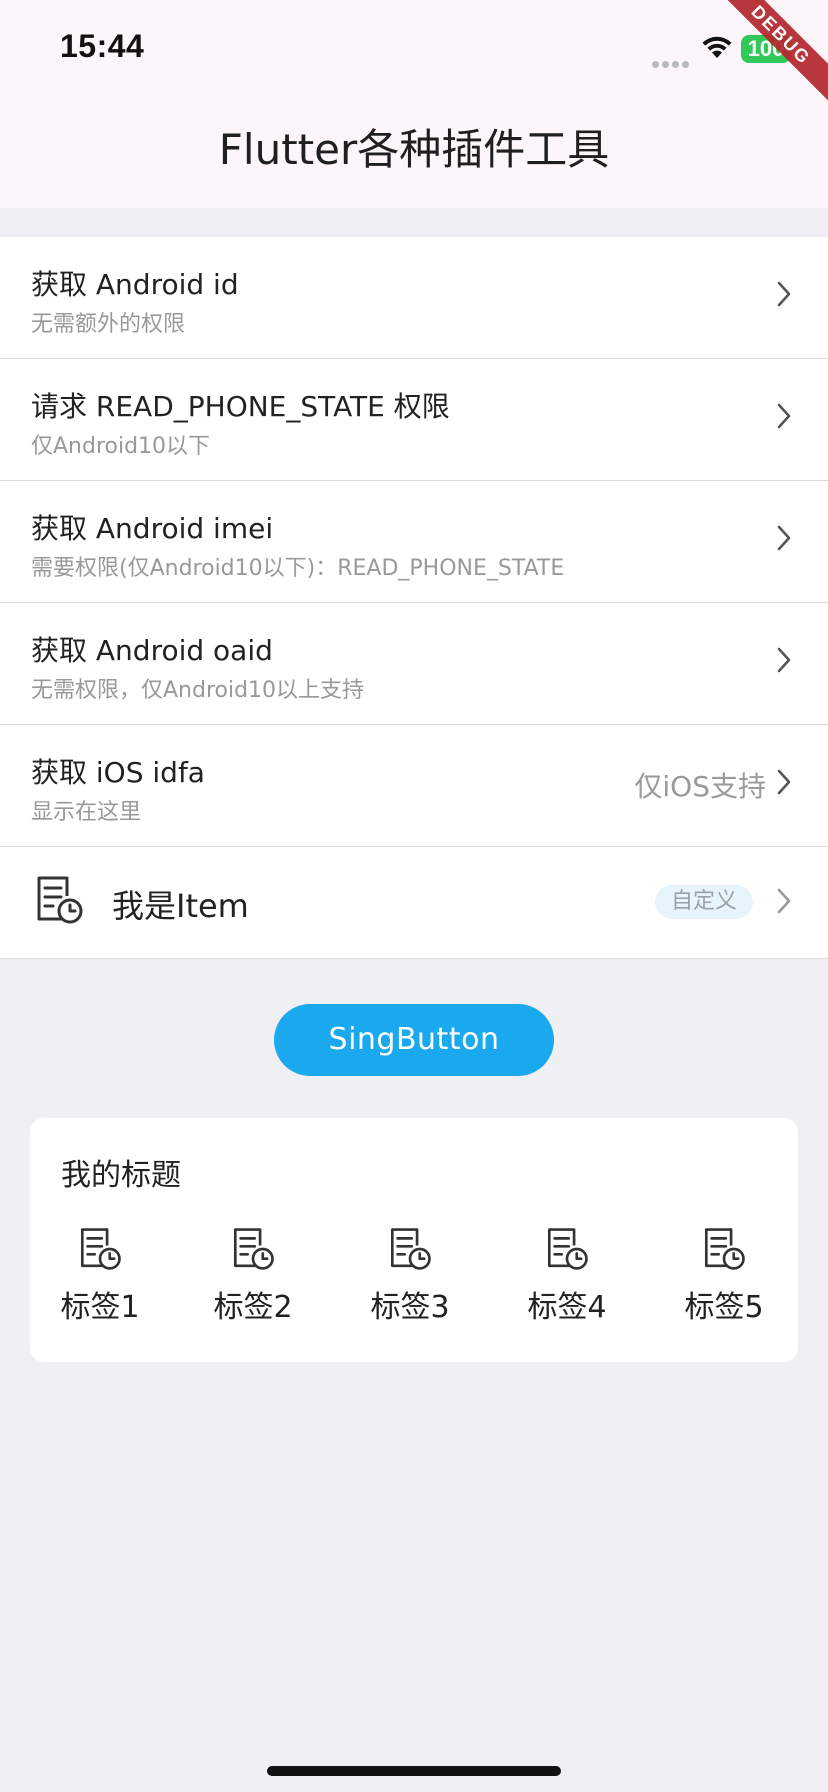 This screenshot has width=828, height=1792. I want to click on list-item-subtitle: 仅Android10以下, so click(121, 446).